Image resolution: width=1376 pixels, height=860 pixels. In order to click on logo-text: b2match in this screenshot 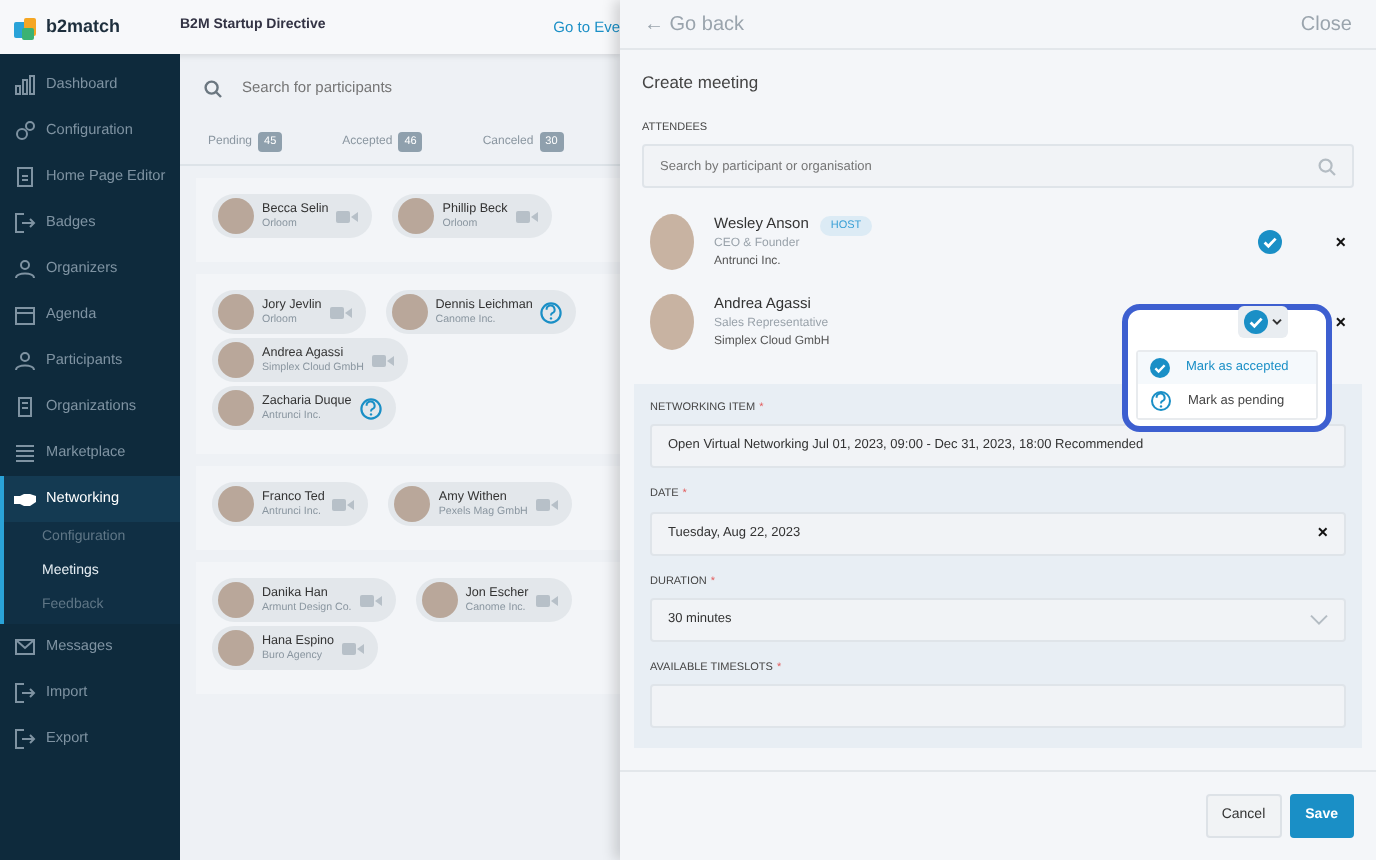, I will do `click(83, 26)`.